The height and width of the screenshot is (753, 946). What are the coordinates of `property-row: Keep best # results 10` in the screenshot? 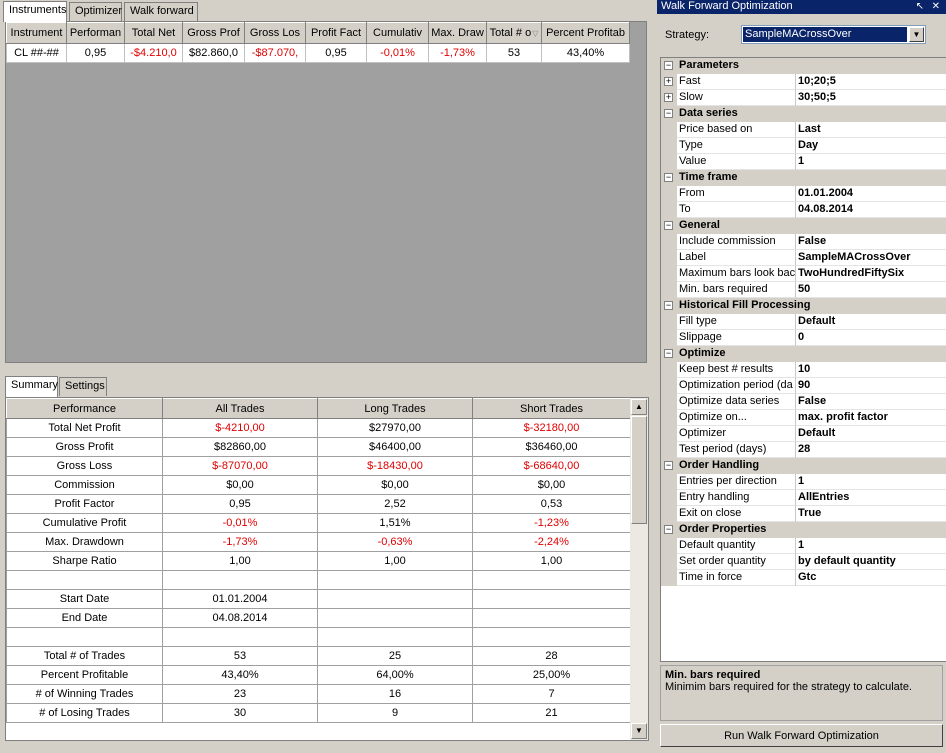 It's located at (803, 370).